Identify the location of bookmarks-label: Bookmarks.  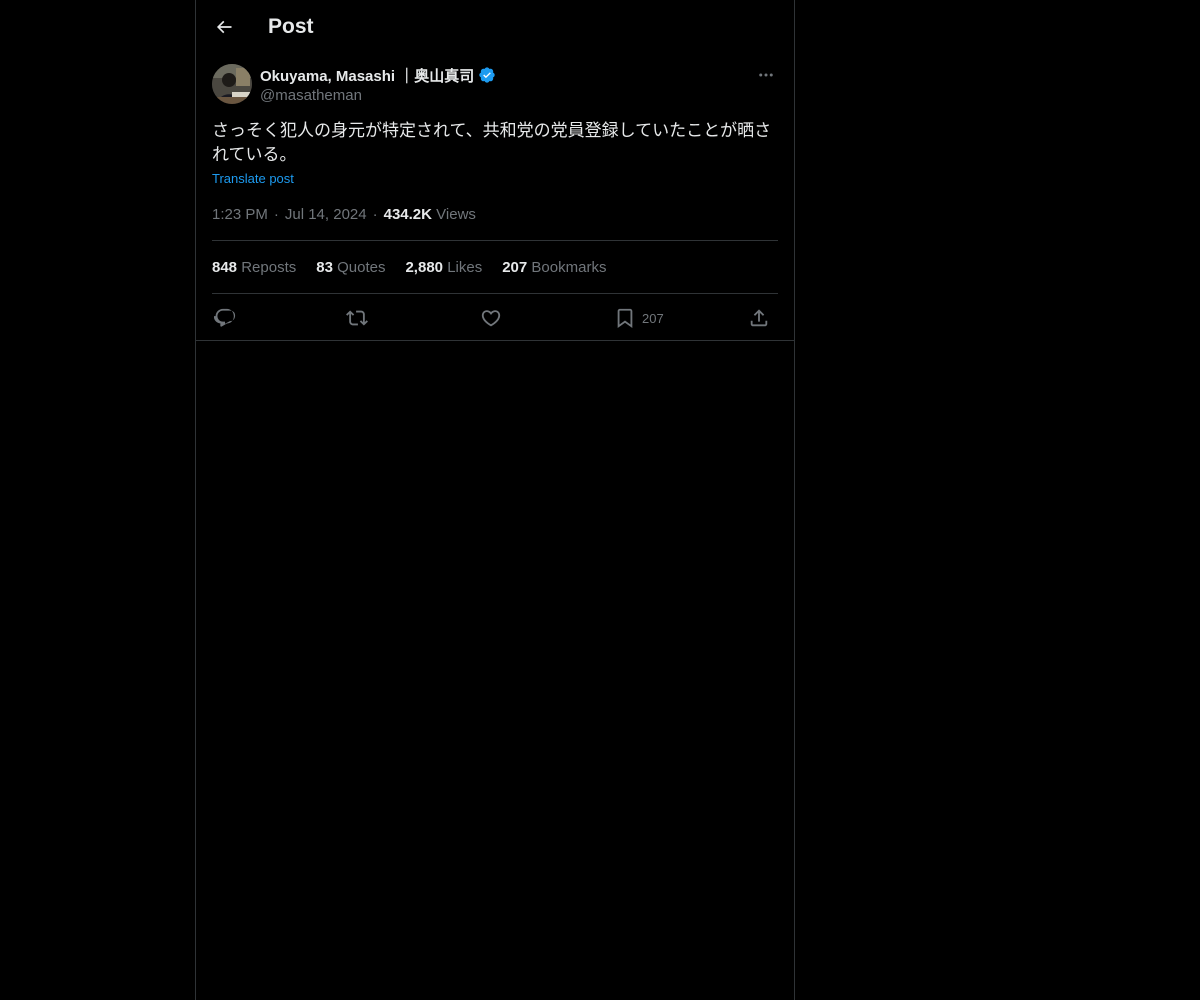
(569, 267).